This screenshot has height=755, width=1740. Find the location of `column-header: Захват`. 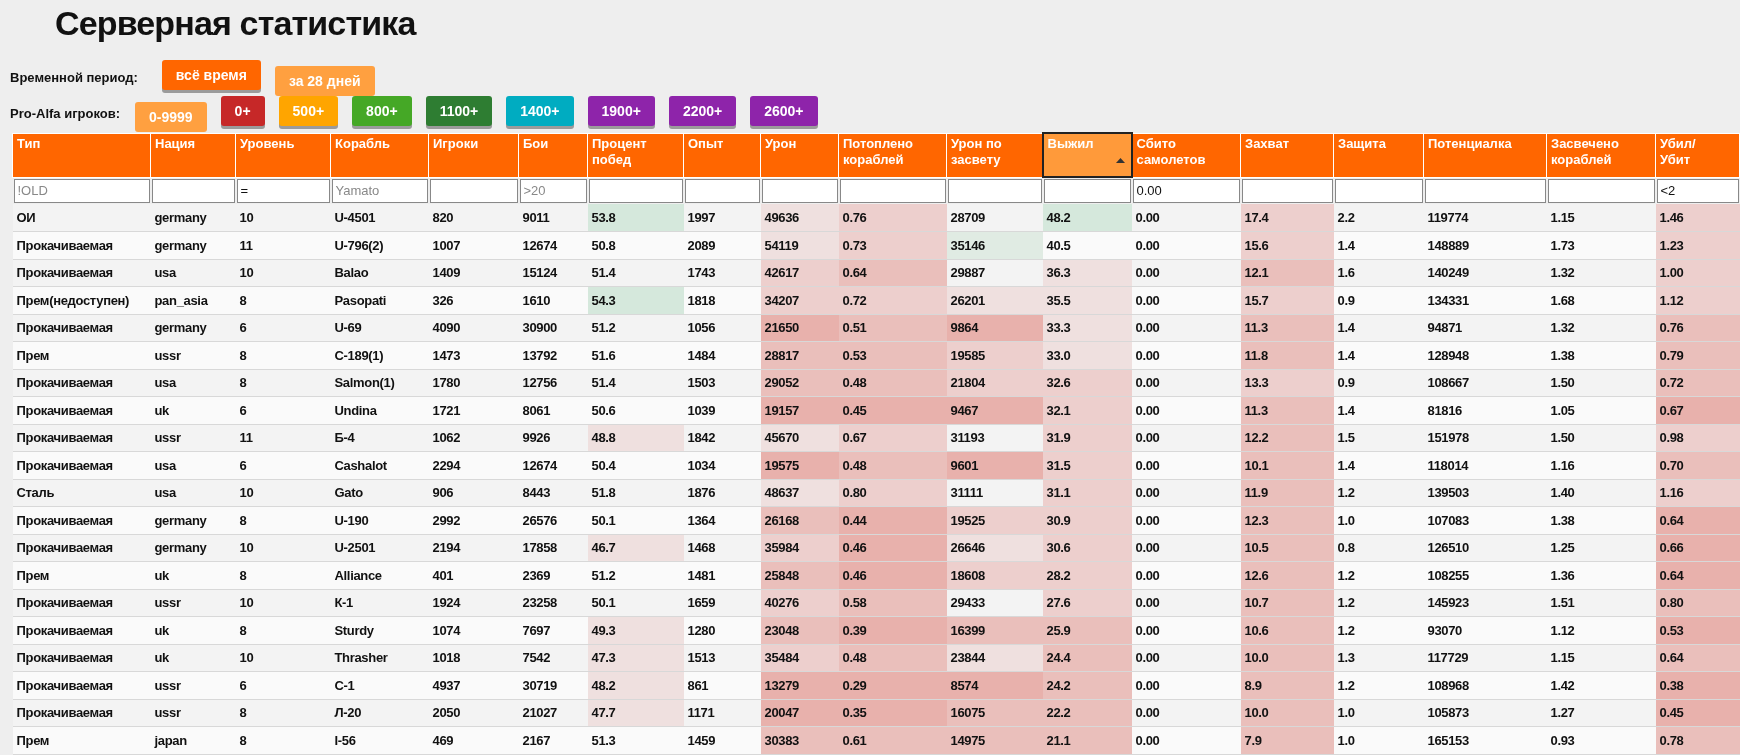

column-header: Захват is located at coordinates (1287, 155).